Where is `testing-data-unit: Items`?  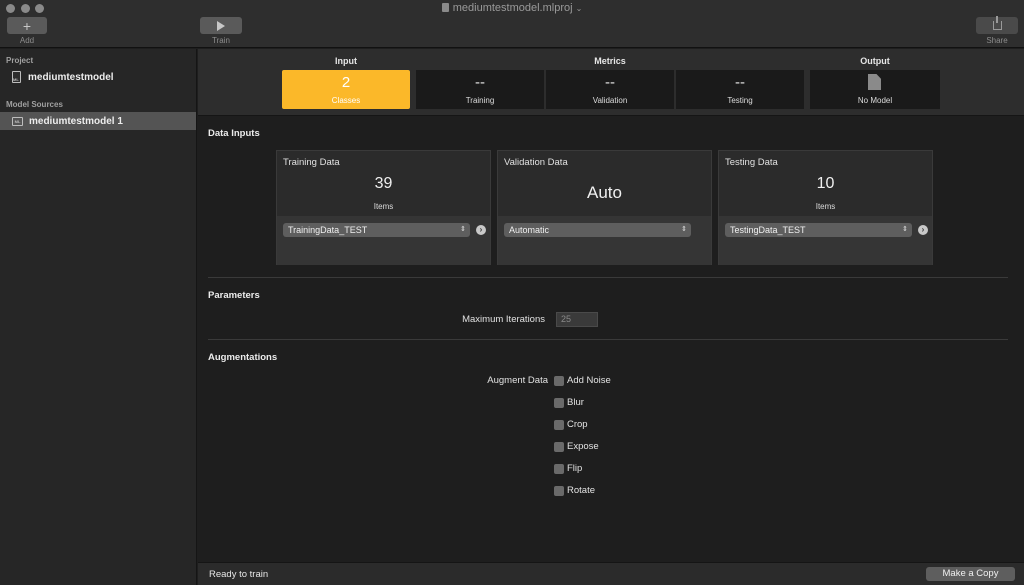 testing-data-unit: Items is located at coordinates (825, 206).